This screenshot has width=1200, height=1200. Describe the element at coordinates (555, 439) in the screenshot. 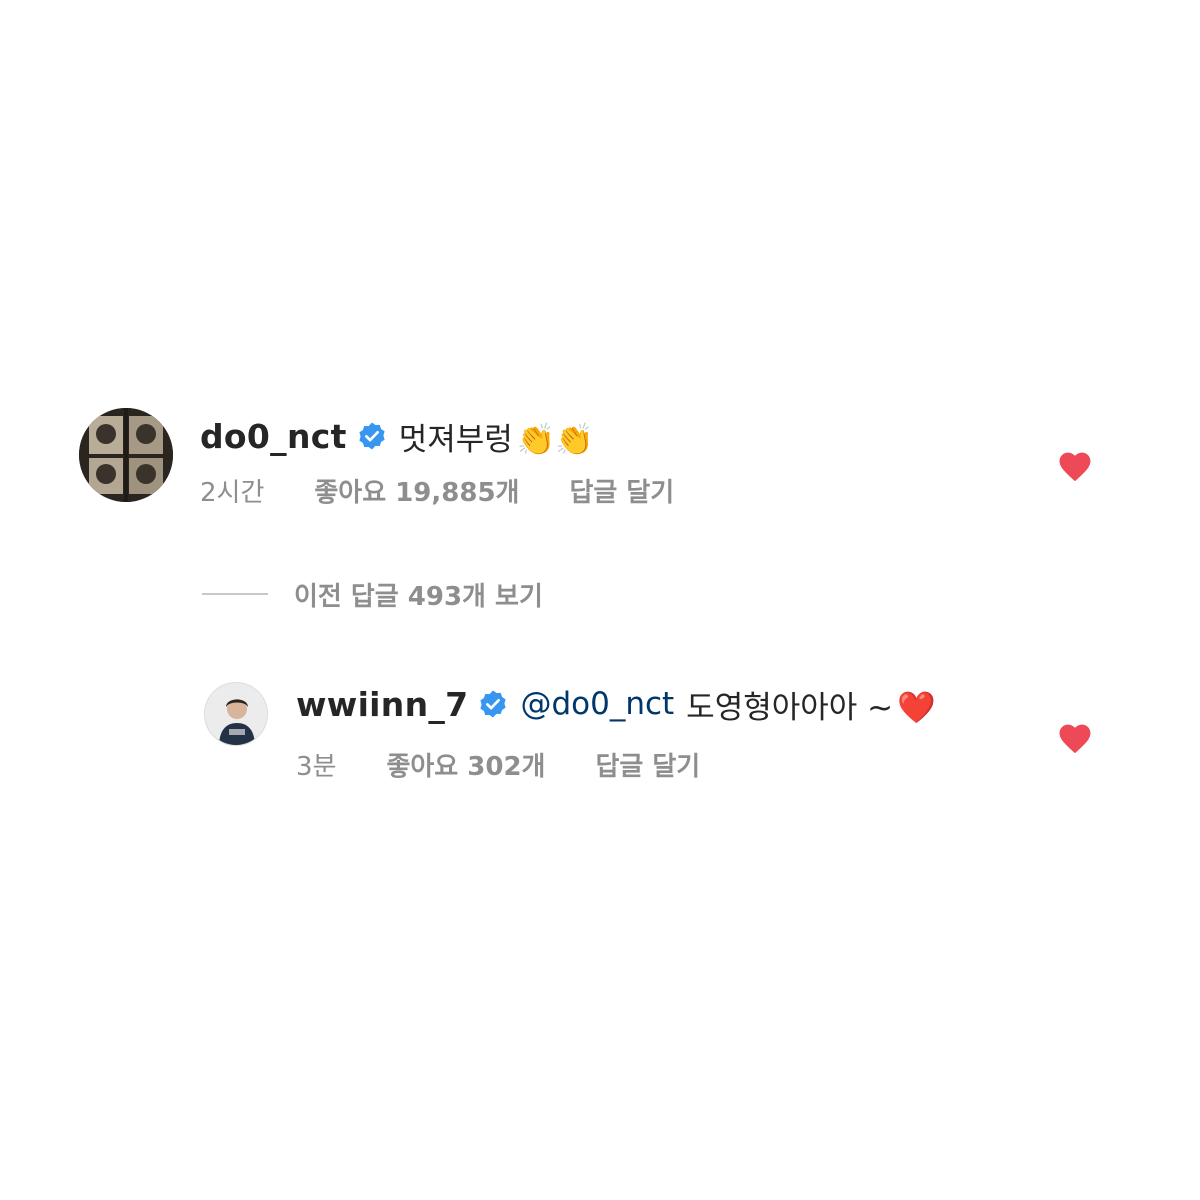

I see `clapping-hands-emoji: 👏👏` at that location.